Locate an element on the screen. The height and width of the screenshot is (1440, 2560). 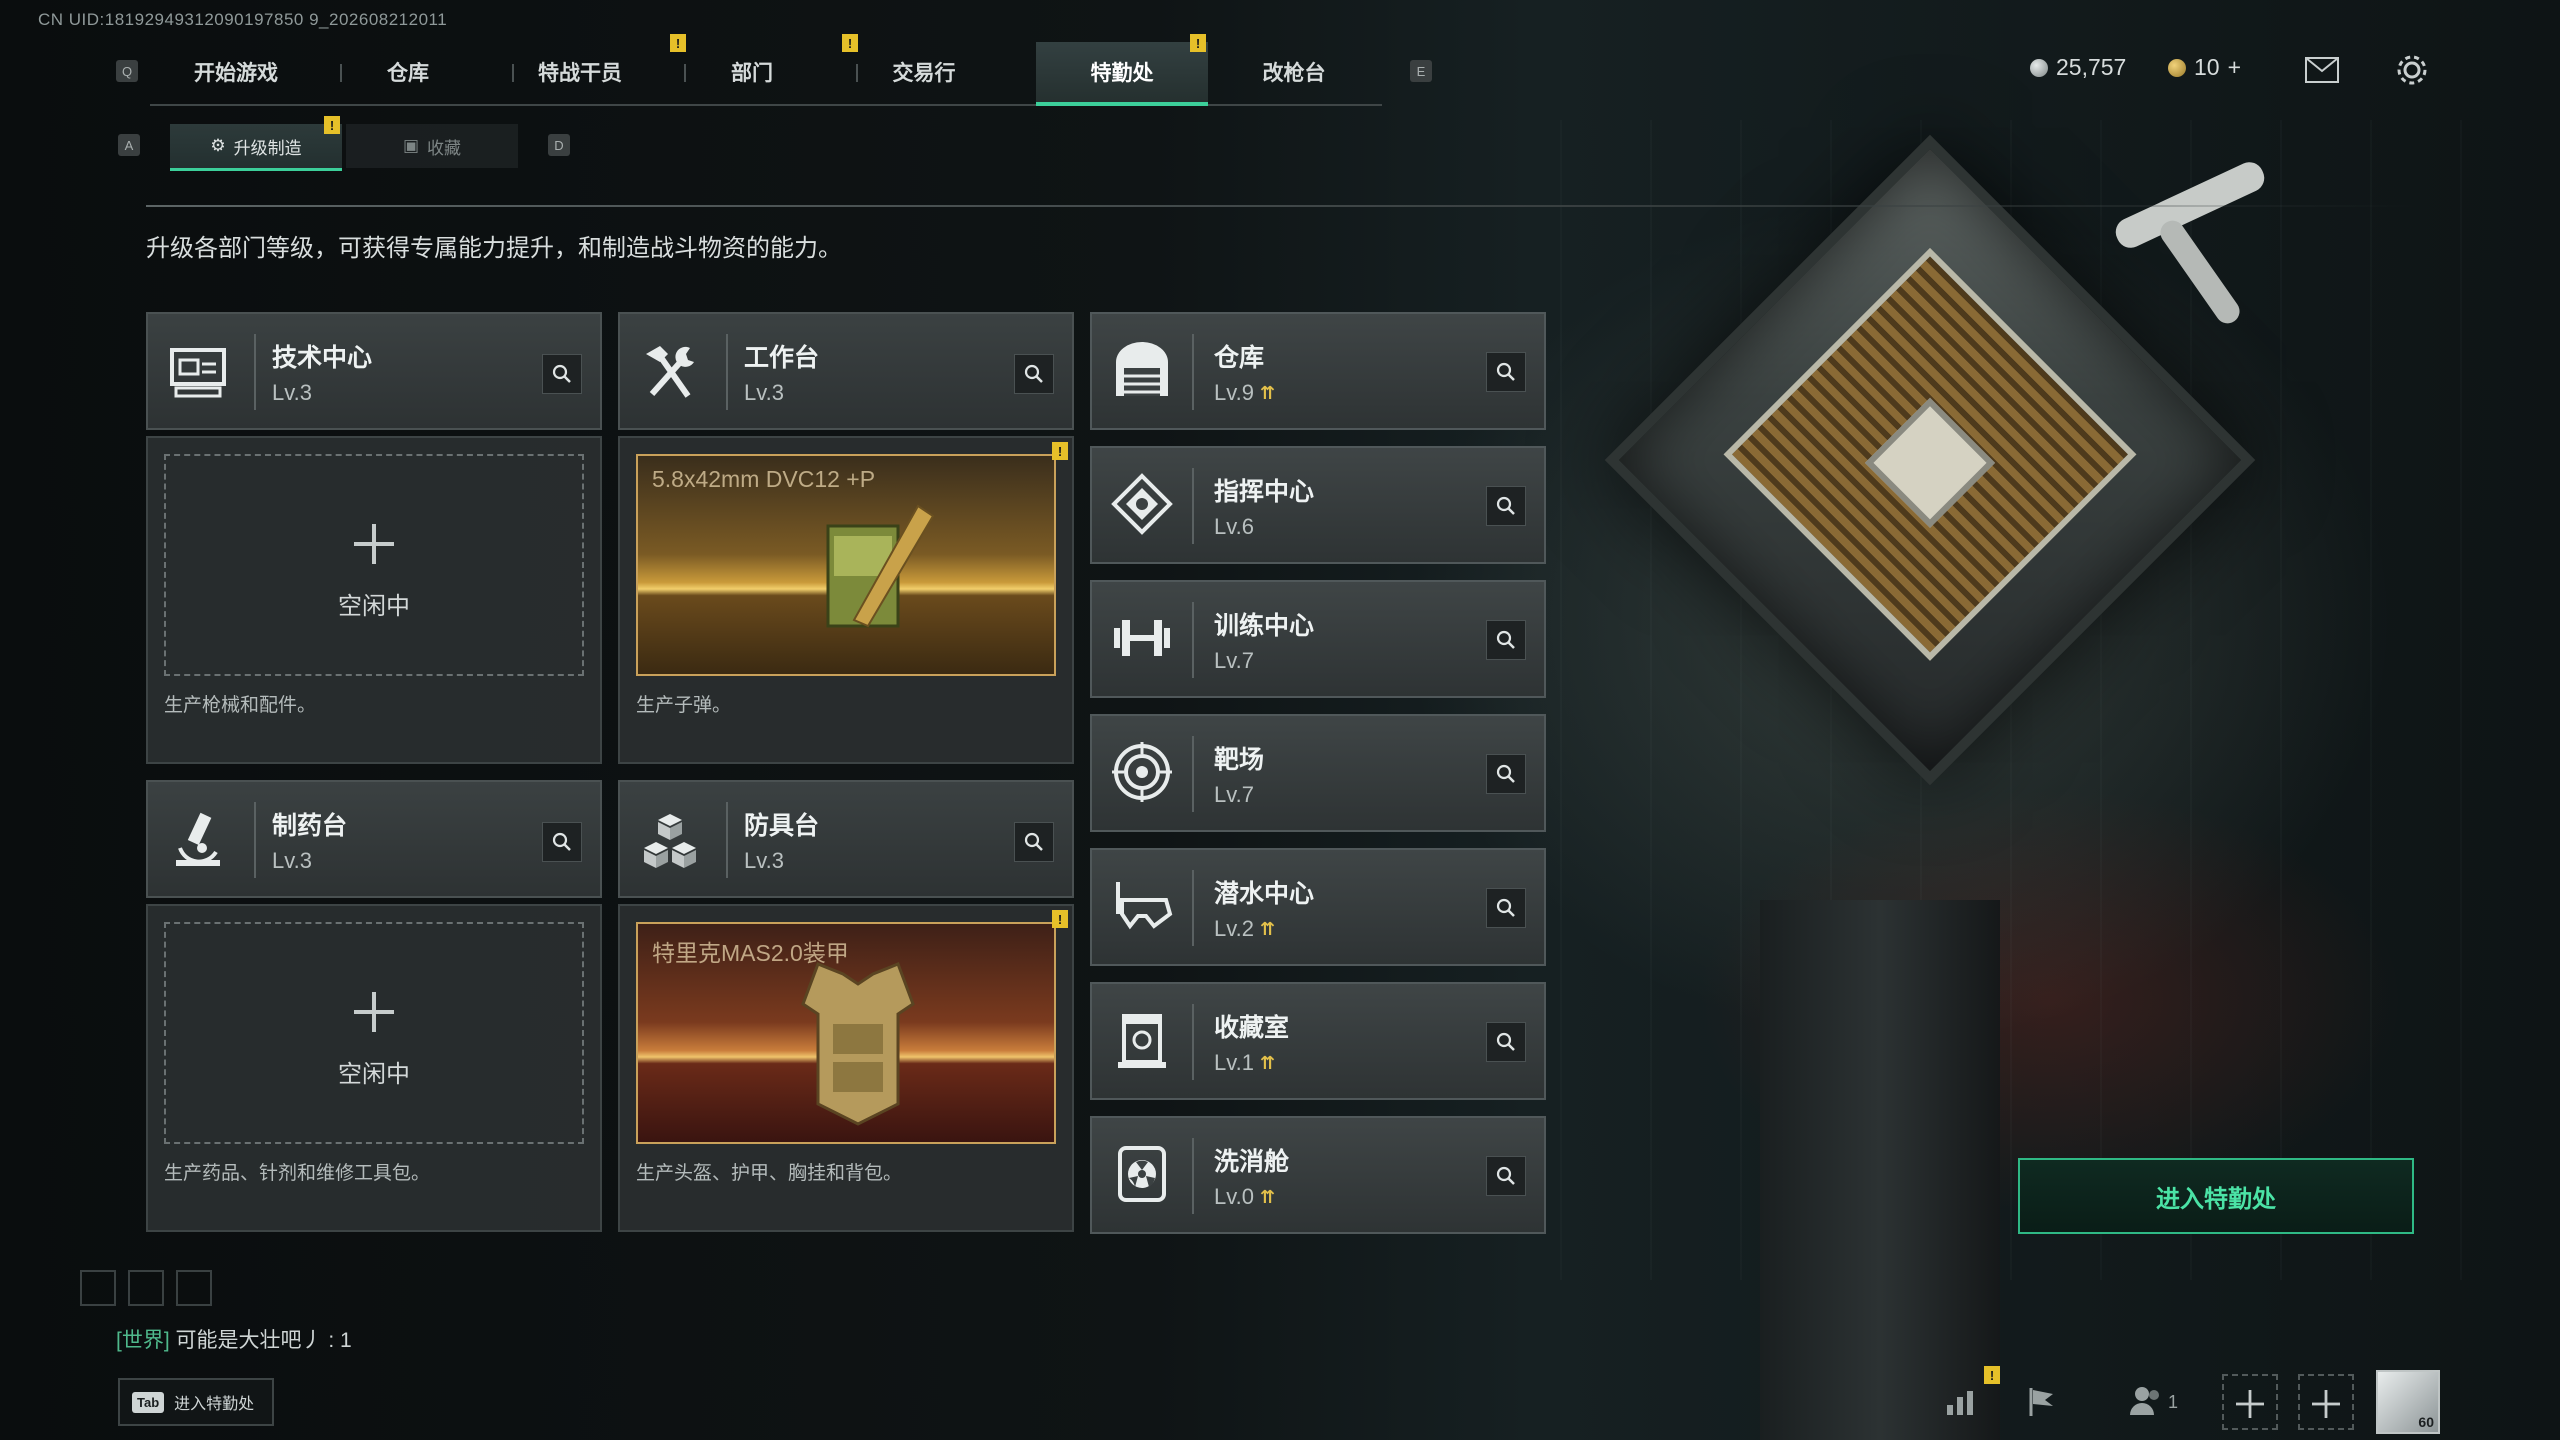
settings-icon is located at coordinates (2412, 70).